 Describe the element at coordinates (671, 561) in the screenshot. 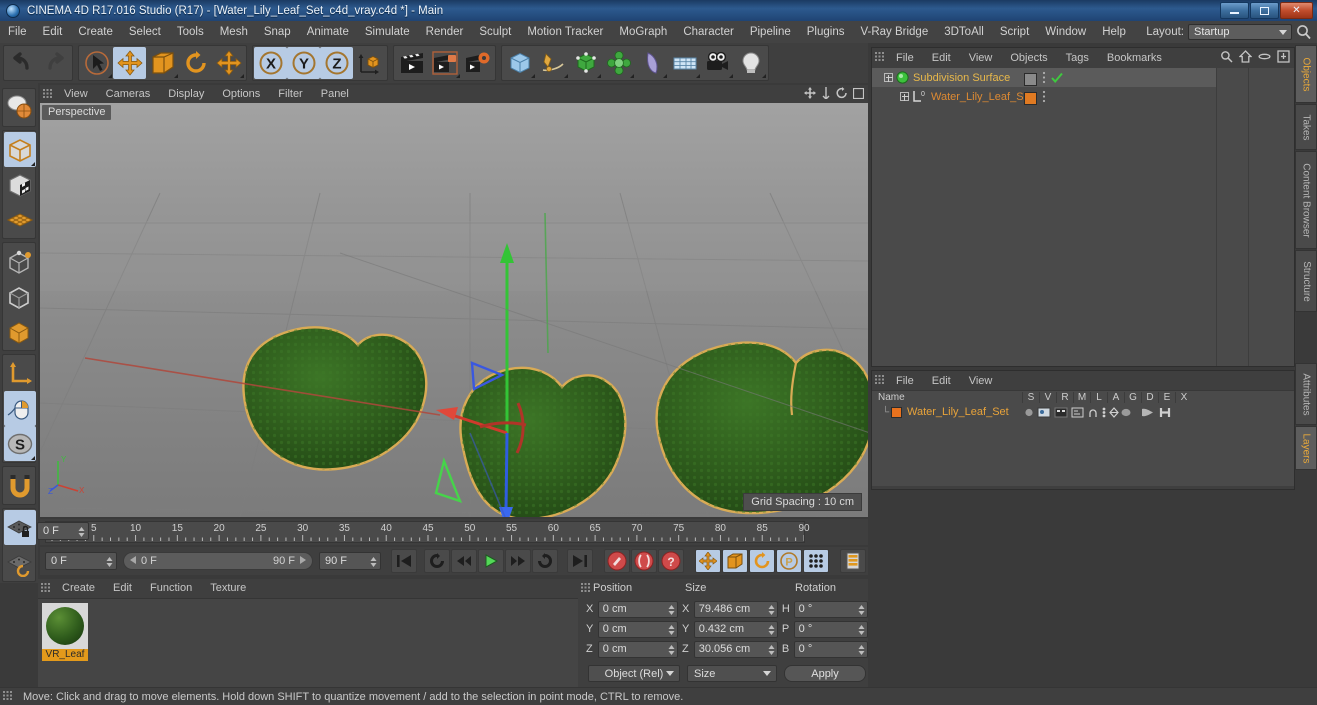

I see `keyframe-selection-button: ?` at that location.